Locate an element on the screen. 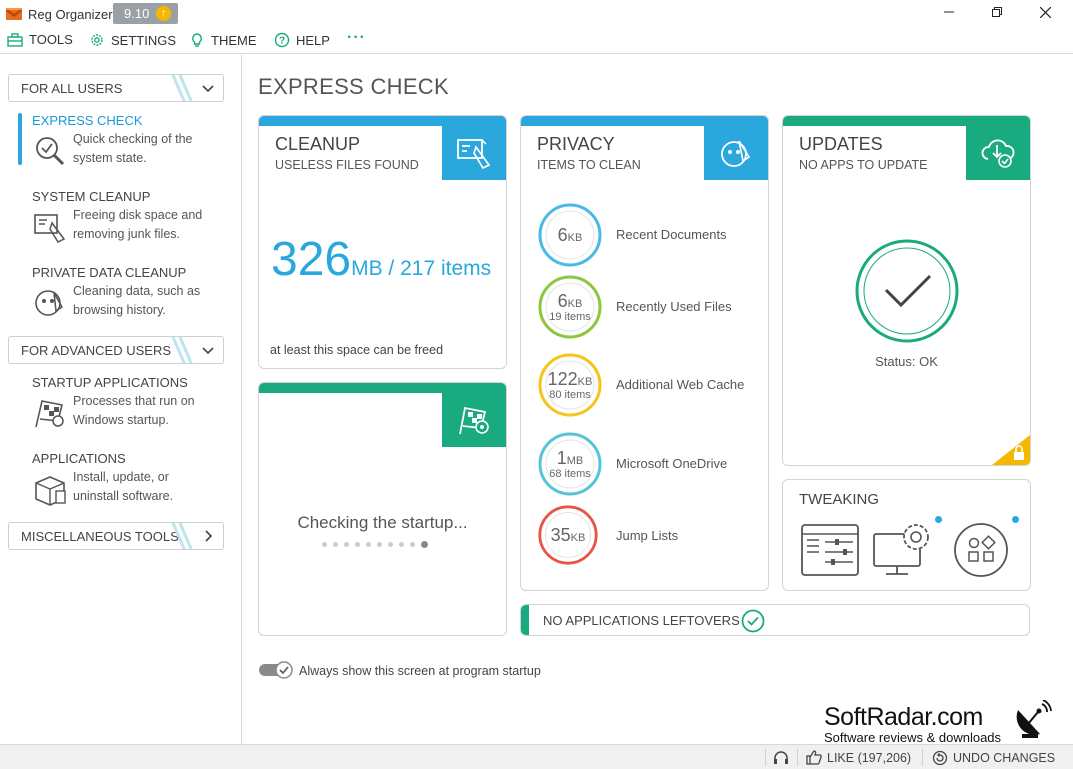  privacy-row-web-cache: 122KB 80 items Additional Web Cache is located at coordinates (652, 384).